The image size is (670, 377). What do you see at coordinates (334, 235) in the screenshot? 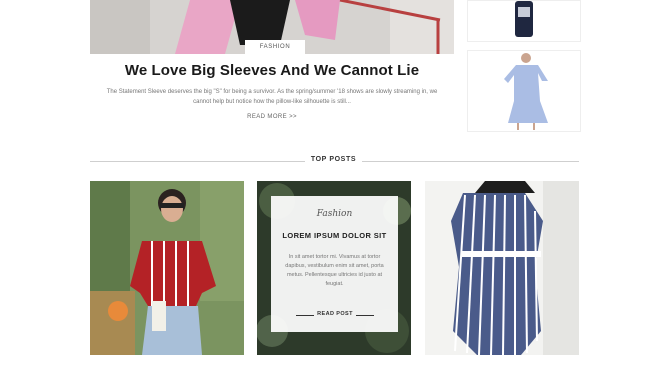
I see `card-title: LOREM IPSUM DOLOR SIT` at bounding box center [334, 235].